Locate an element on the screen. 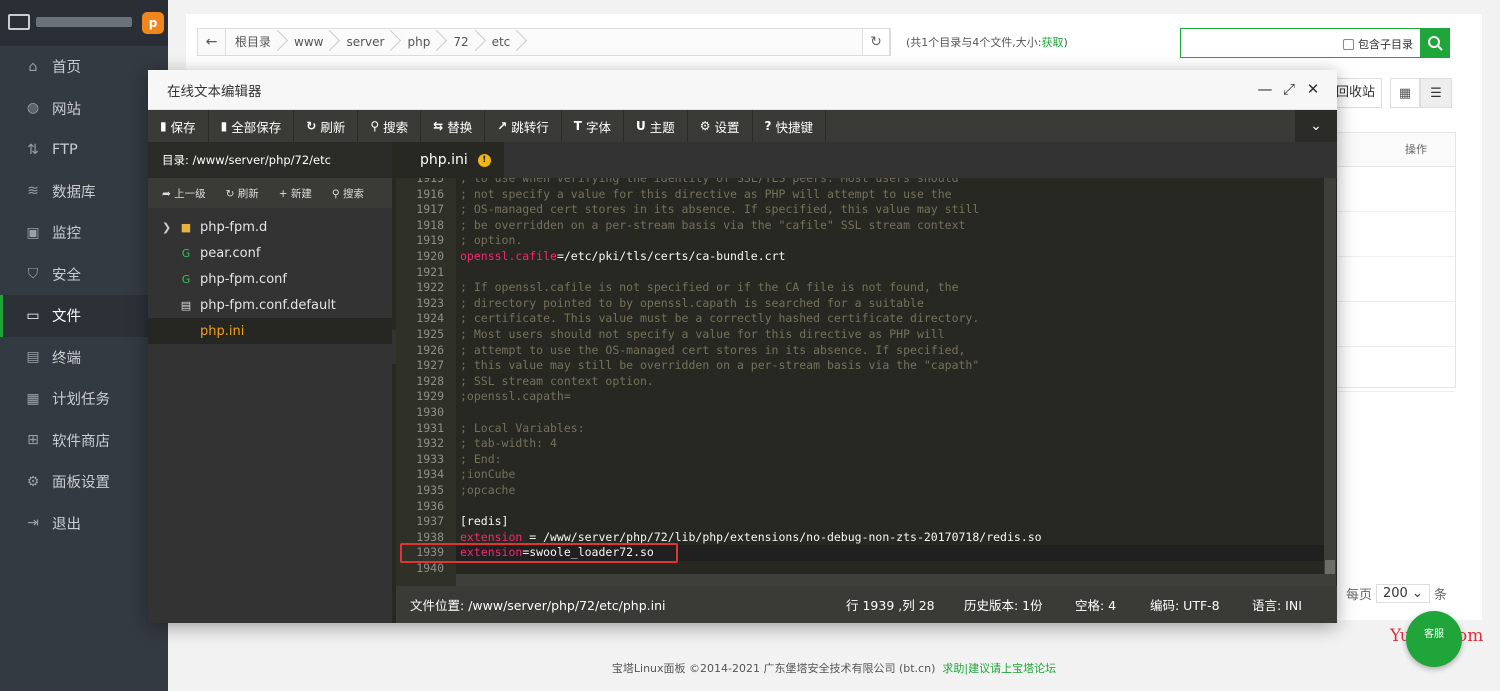 This screenshot has height=691, width=1500. refresh-icon: ↻ is located at coordinates (876, 42).